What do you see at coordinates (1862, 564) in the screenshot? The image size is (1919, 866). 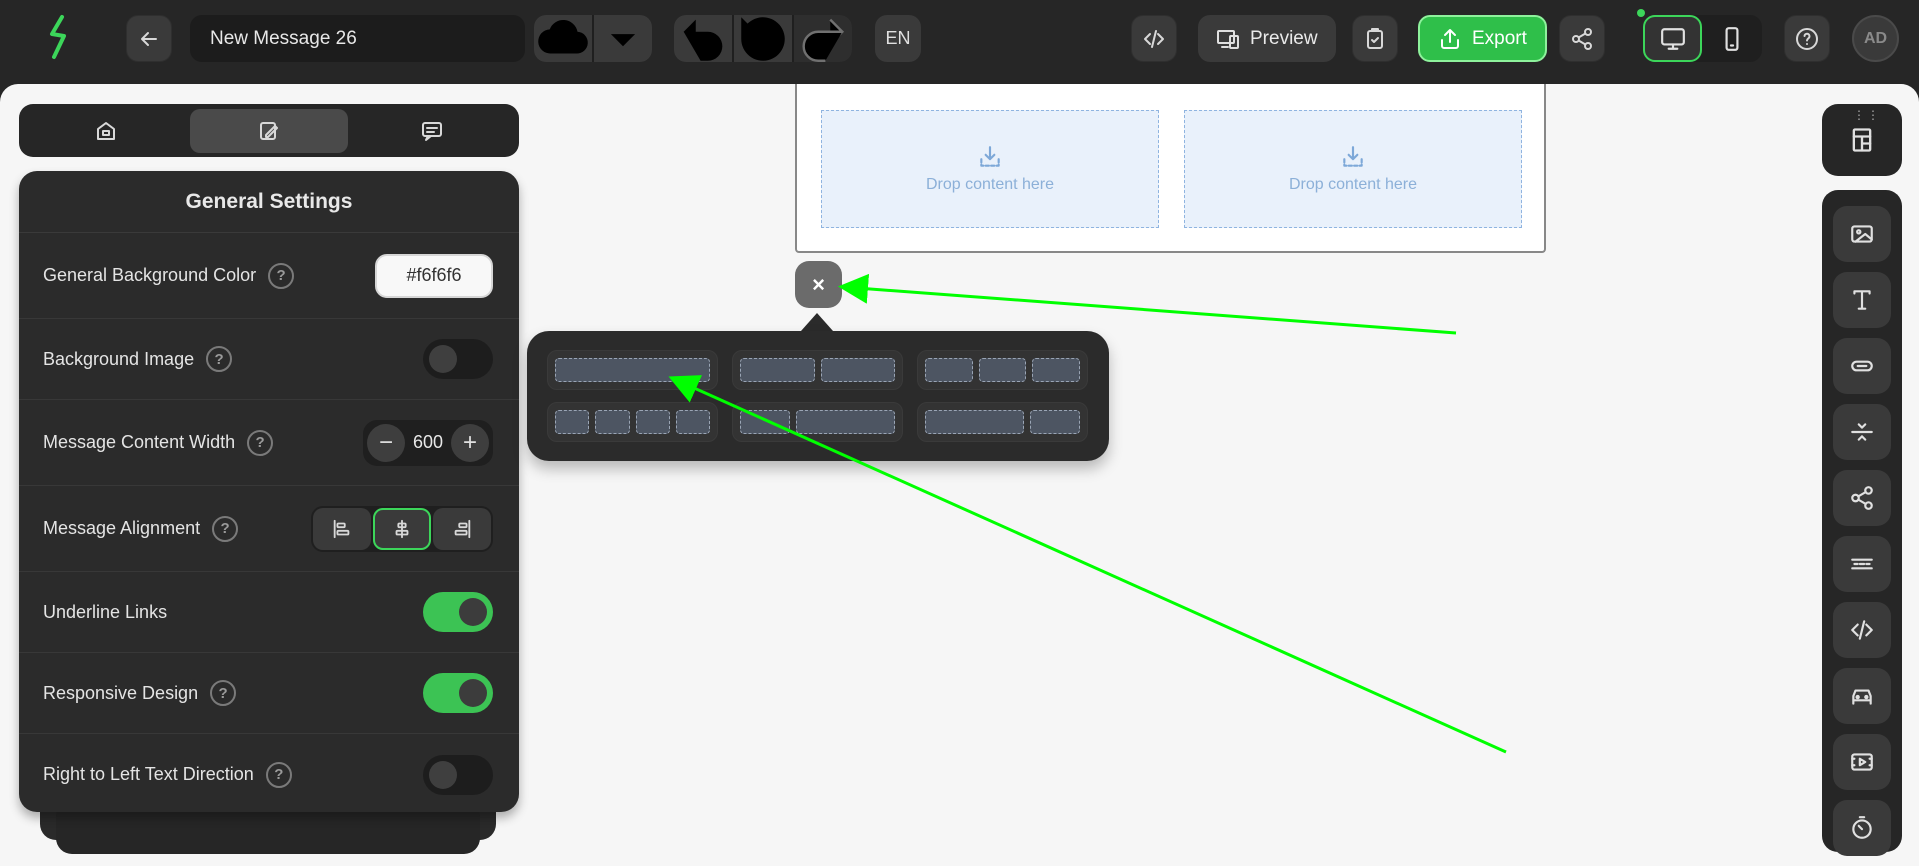 I see `menu-block-button` at bounding box center [1862, 564].